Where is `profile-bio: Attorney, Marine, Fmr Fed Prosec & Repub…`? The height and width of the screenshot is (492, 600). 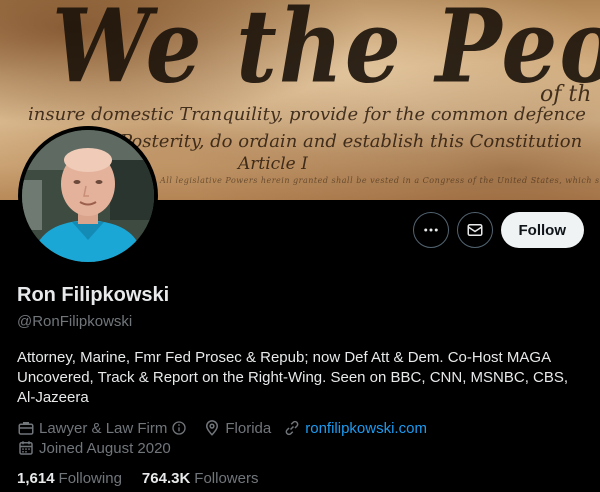
profile-bio: Attorney, Marine, Fmr Fed Prosec & Repub… is located at coordinates (293, 377).